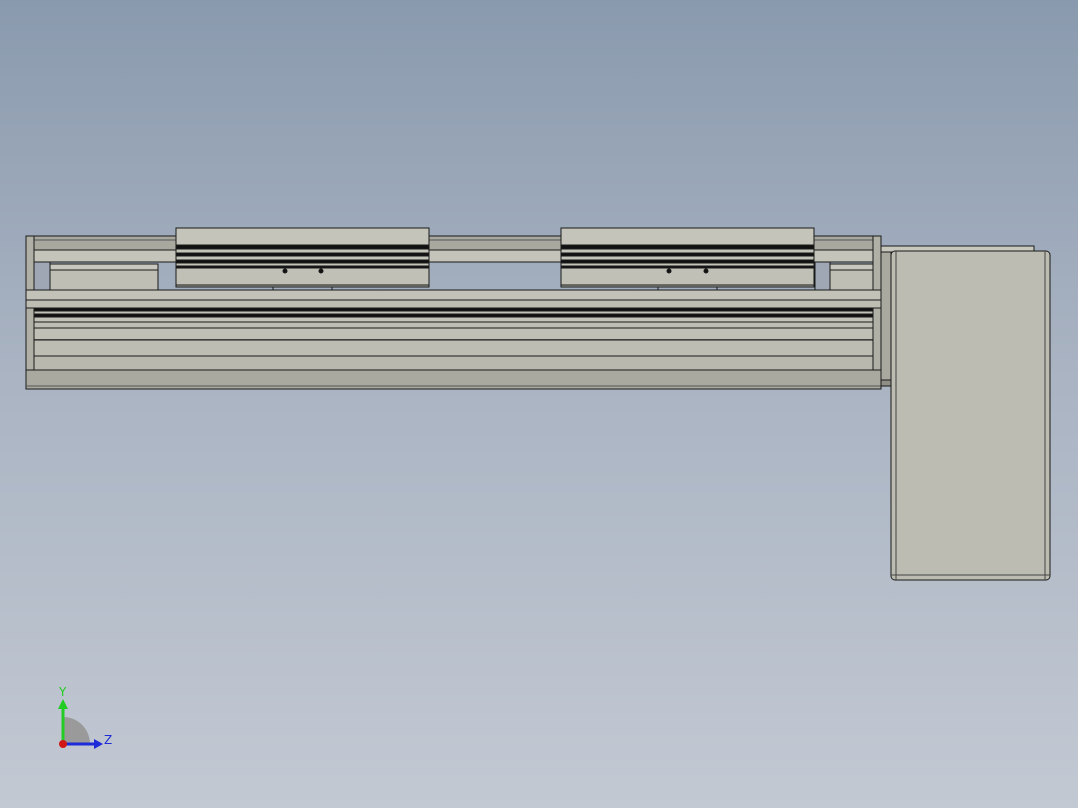 This screenshot has width=1078, height=808. What do you see at coordinates (96, 276) in the screenshot?
I see `end-block-left` at bounding box center [96, 276].